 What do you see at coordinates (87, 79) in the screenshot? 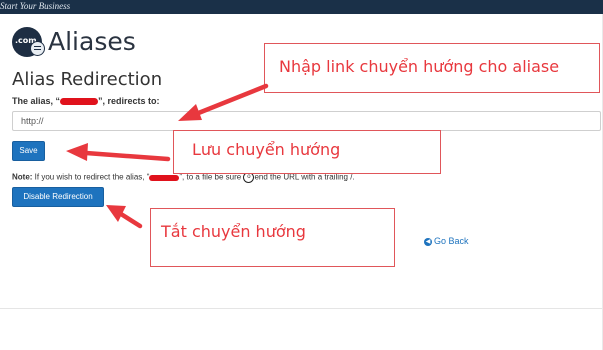
I see `section-title: Alias Redirection` at bounding box center [87, 79].